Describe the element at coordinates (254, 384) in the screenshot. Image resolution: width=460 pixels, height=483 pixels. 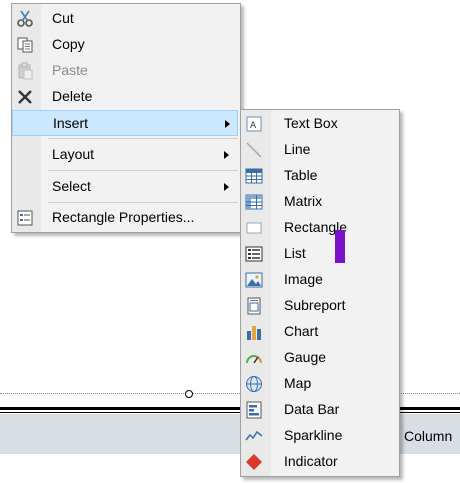
I see `map-icon` at that location.